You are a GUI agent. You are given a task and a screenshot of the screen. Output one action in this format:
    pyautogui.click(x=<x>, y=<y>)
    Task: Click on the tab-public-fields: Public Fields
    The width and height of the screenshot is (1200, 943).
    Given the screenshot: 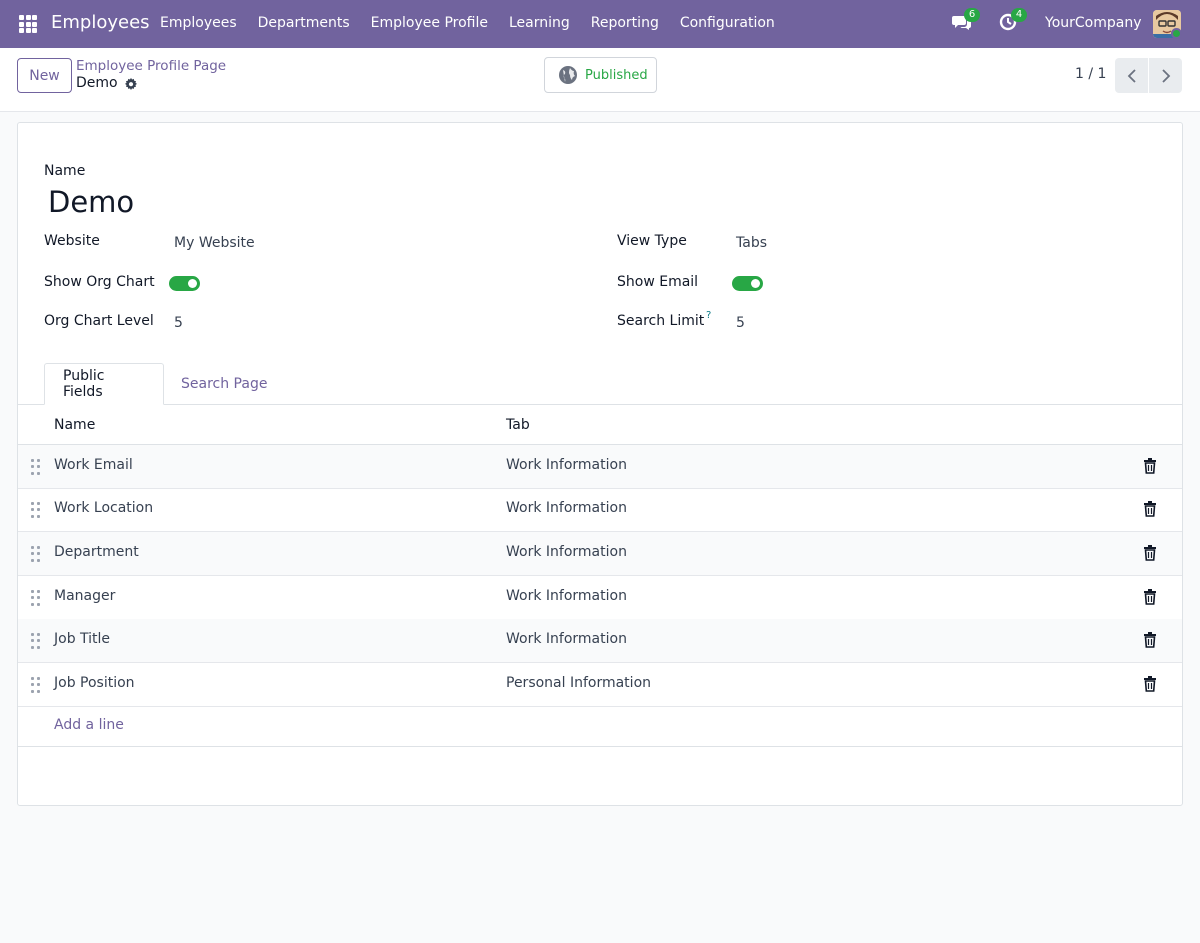 What is the action you would take?
    pyautogui.click(x=104, y=384)
    